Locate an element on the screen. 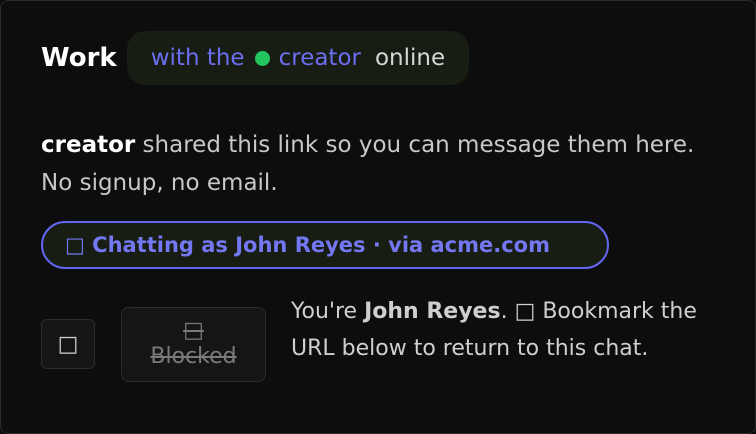 This screenshot has height=434, width=756. chatting-as-label: □ Chatting as John Reyes · via acme.com is located at coordinates (307, 245).